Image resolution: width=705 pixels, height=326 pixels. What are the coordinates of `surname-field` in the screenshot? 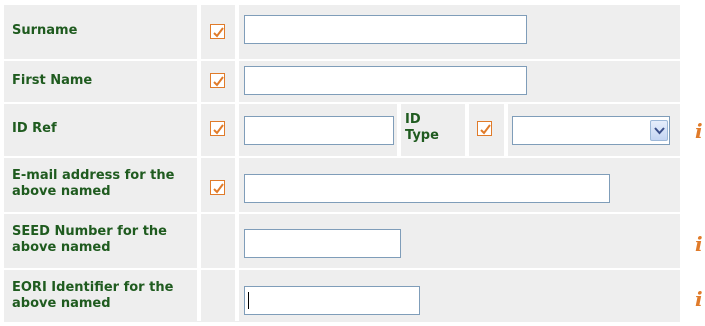 It's located at (385, 29).